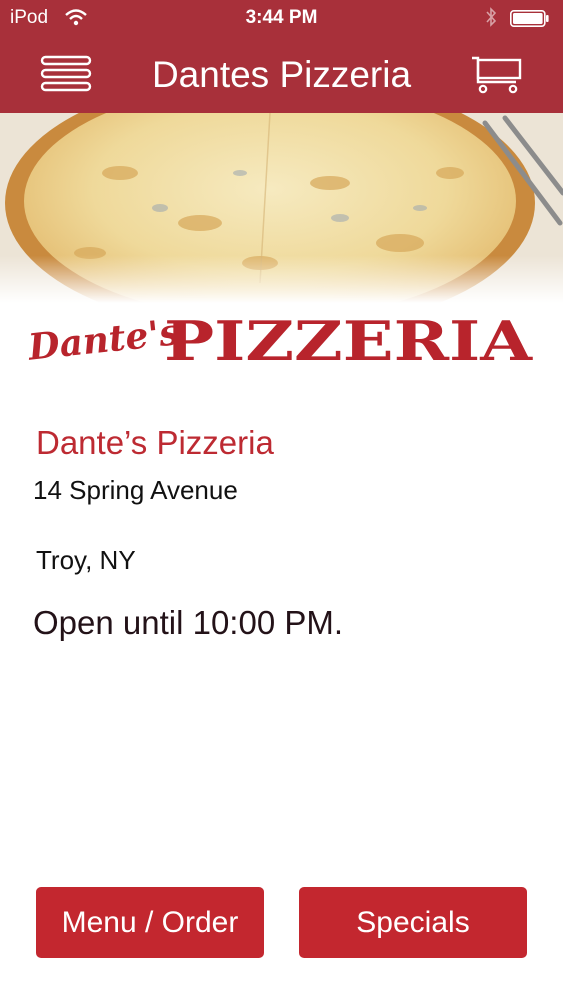  Describe the element at coordinates (155, 442) in the screenshot. I see `restaurant-name: Dante’s Pizzeria` at that location.